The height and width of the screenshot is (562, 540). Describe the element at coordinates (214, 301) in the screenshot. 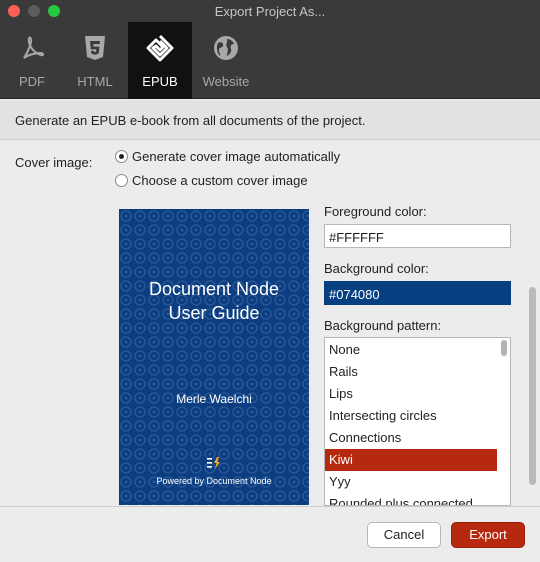

I see `cover-title: Document Node User Guide` at that location.